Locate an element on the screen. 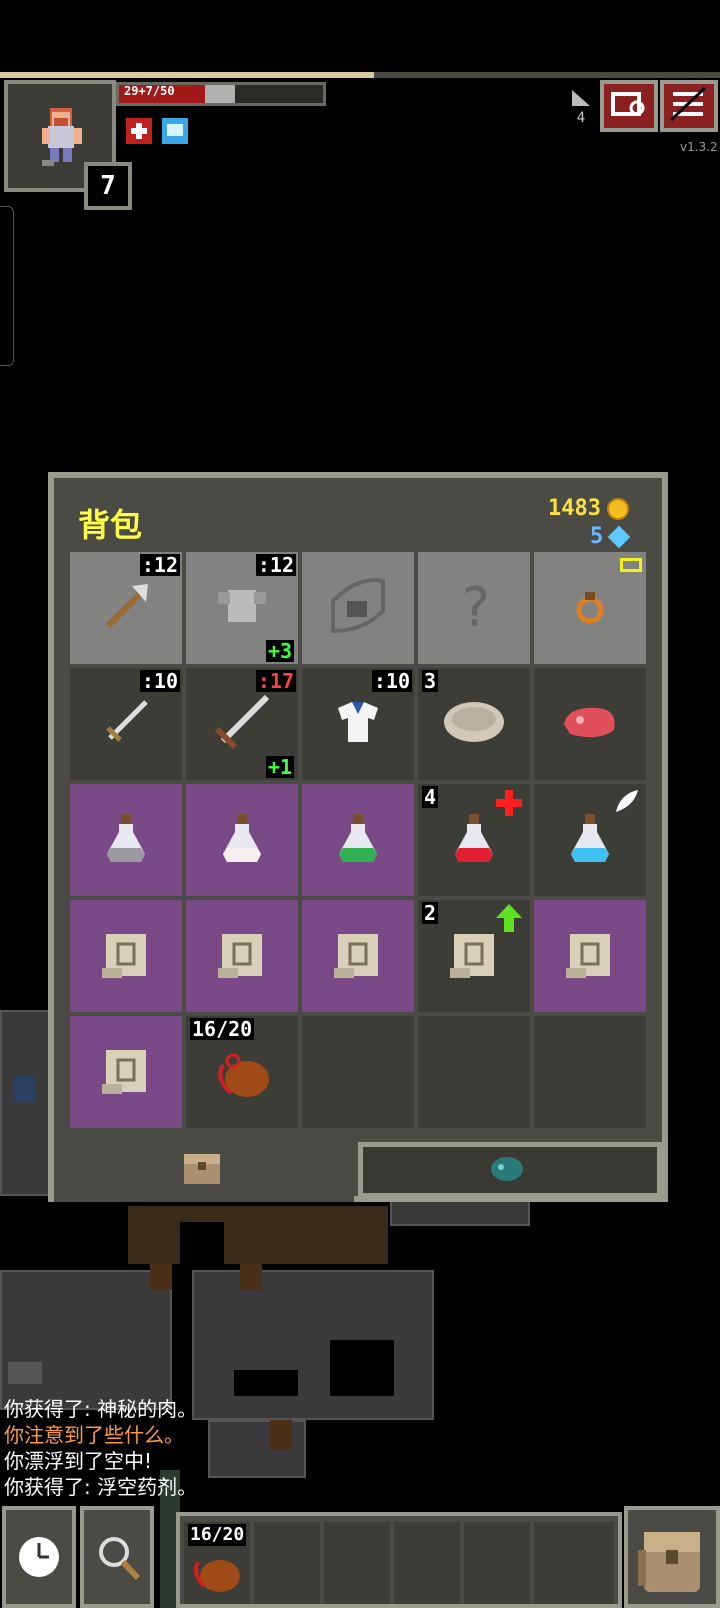 This screenshot has width=720, height=1608. item-quantity: 16/20 is located at coordinates (222, 1029).